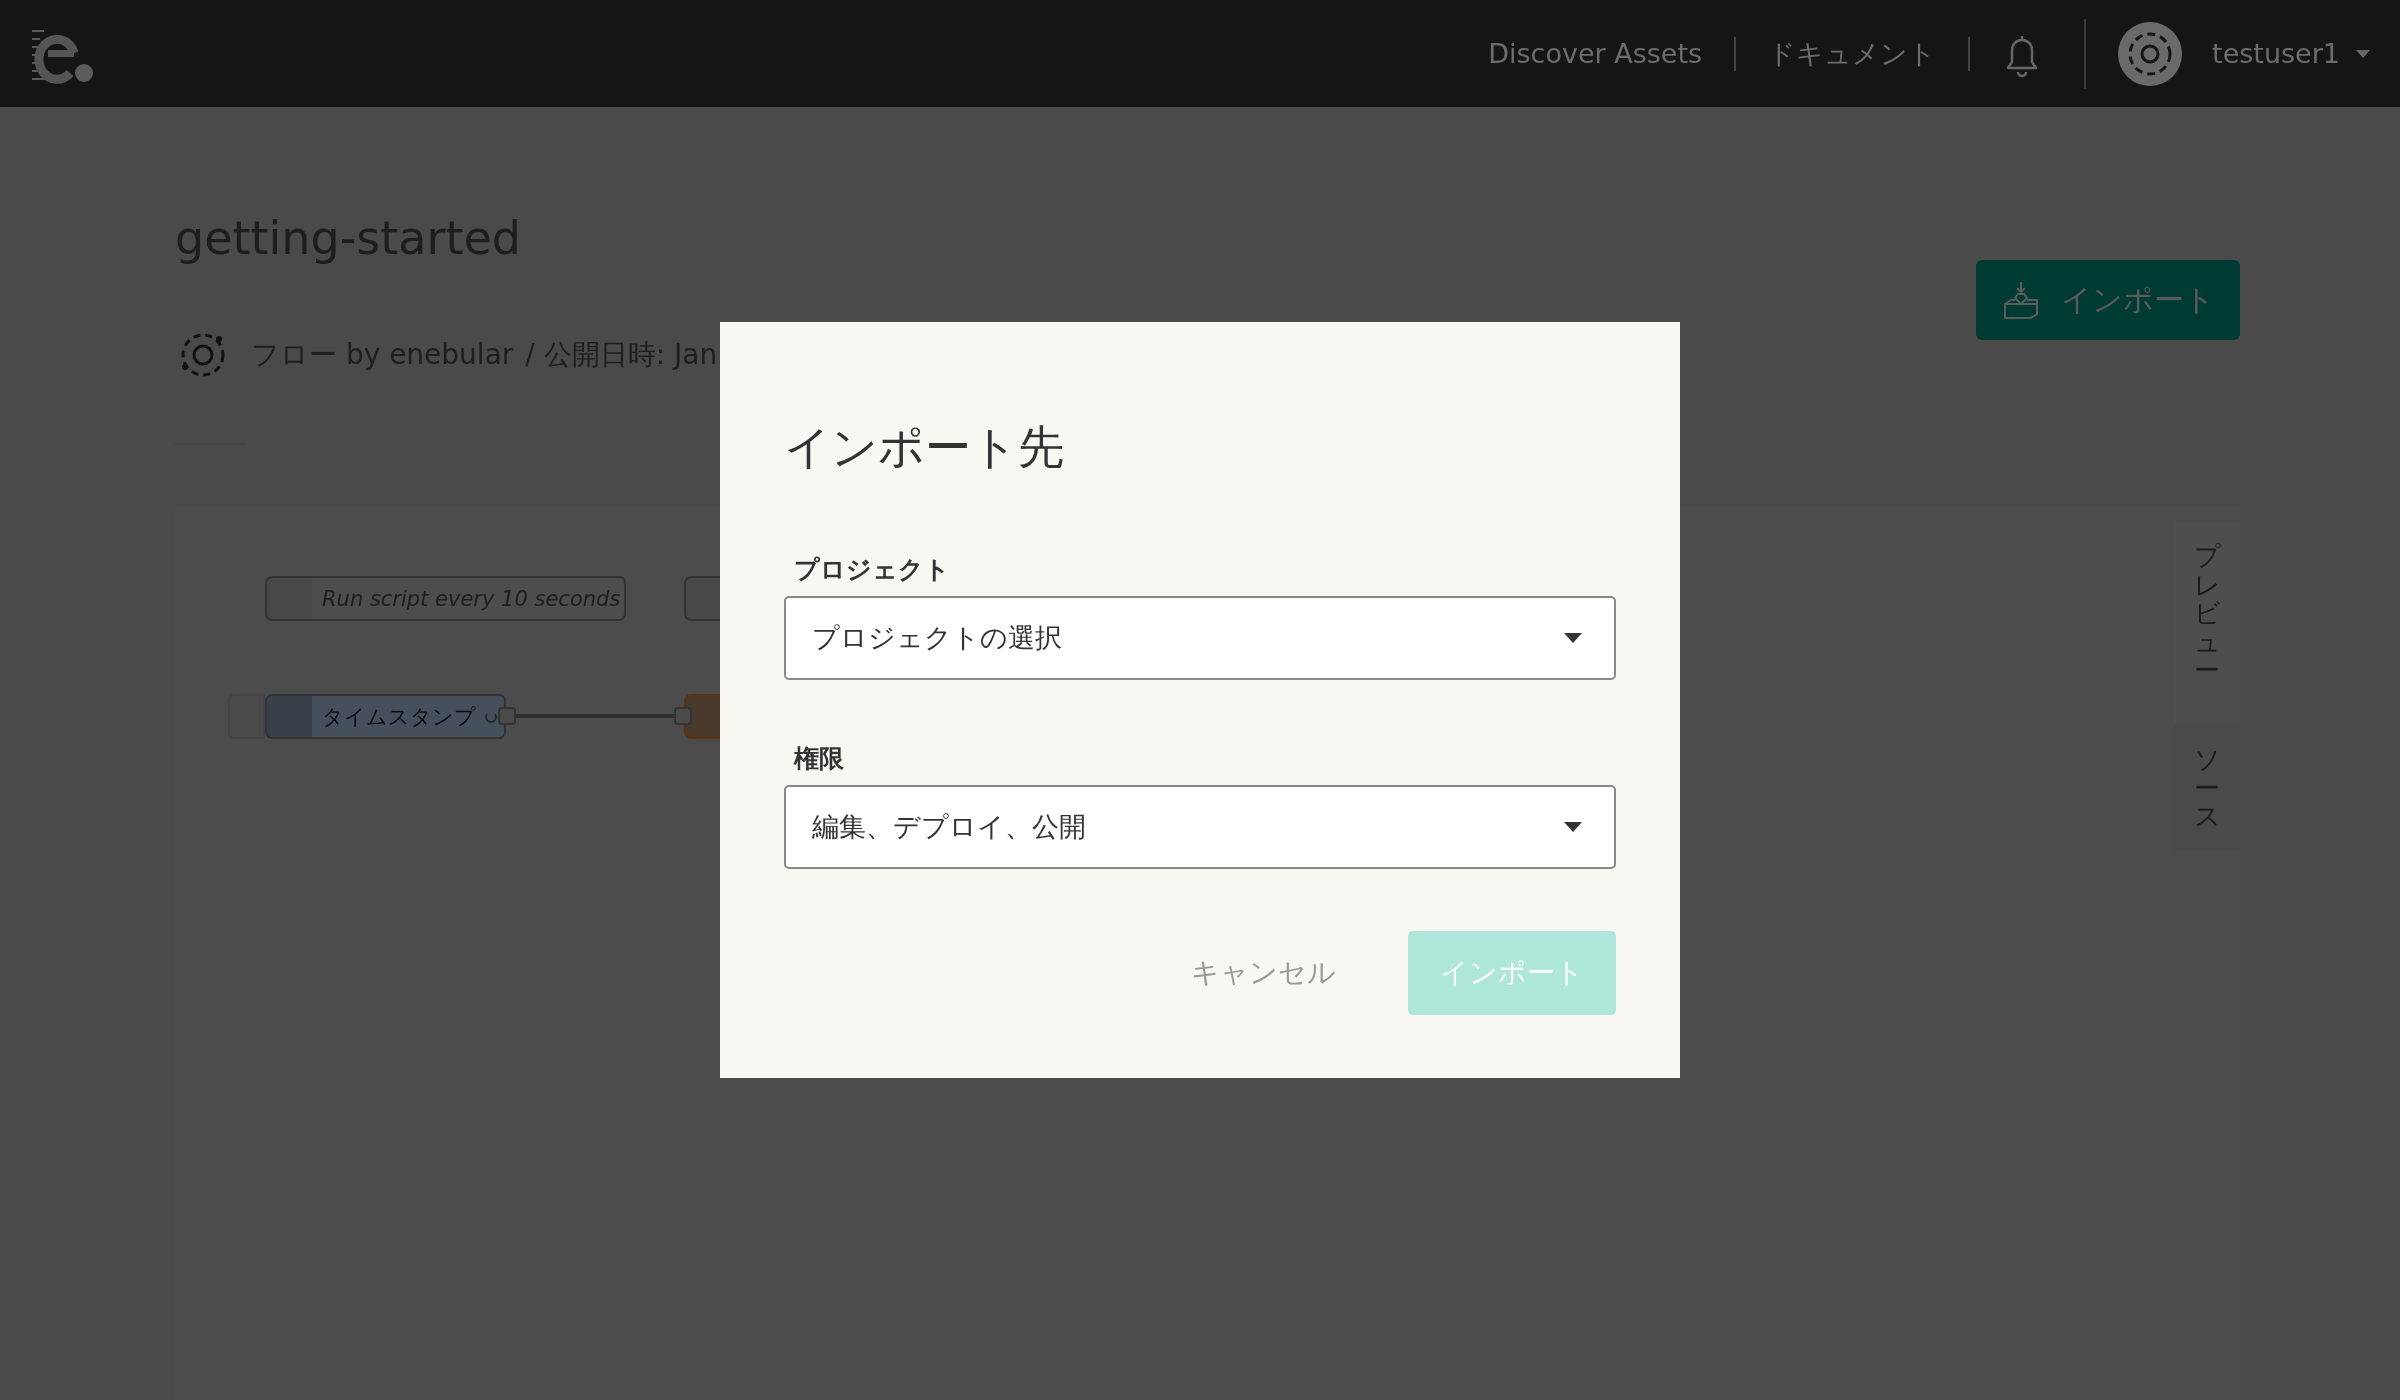  Describe the element at coordinates (1200, 827) in the screenshot. I see `dropdown-field: 編集、デプロイ、公開` at that location.